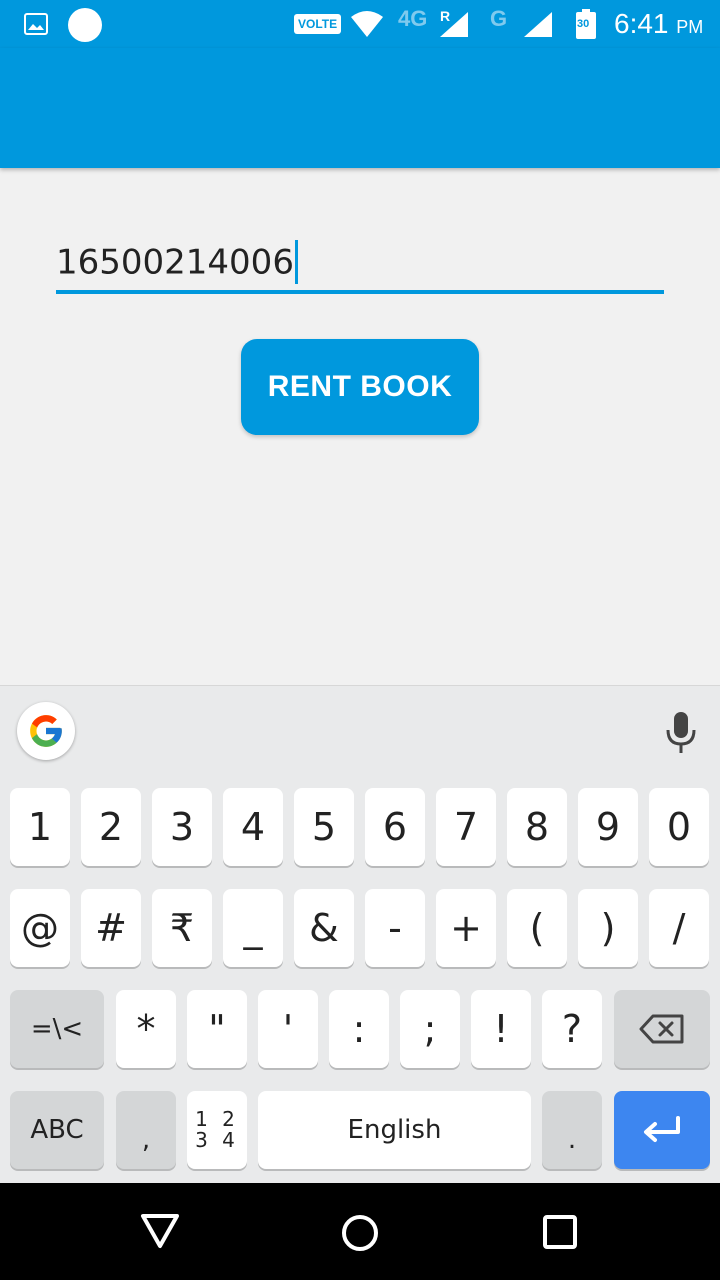 Image resolution: width=720 pixels, height=1280 pixels. Describe the element at coordinates (85, 25) in the screenshot. I see `circle-notification-icon` at that location.